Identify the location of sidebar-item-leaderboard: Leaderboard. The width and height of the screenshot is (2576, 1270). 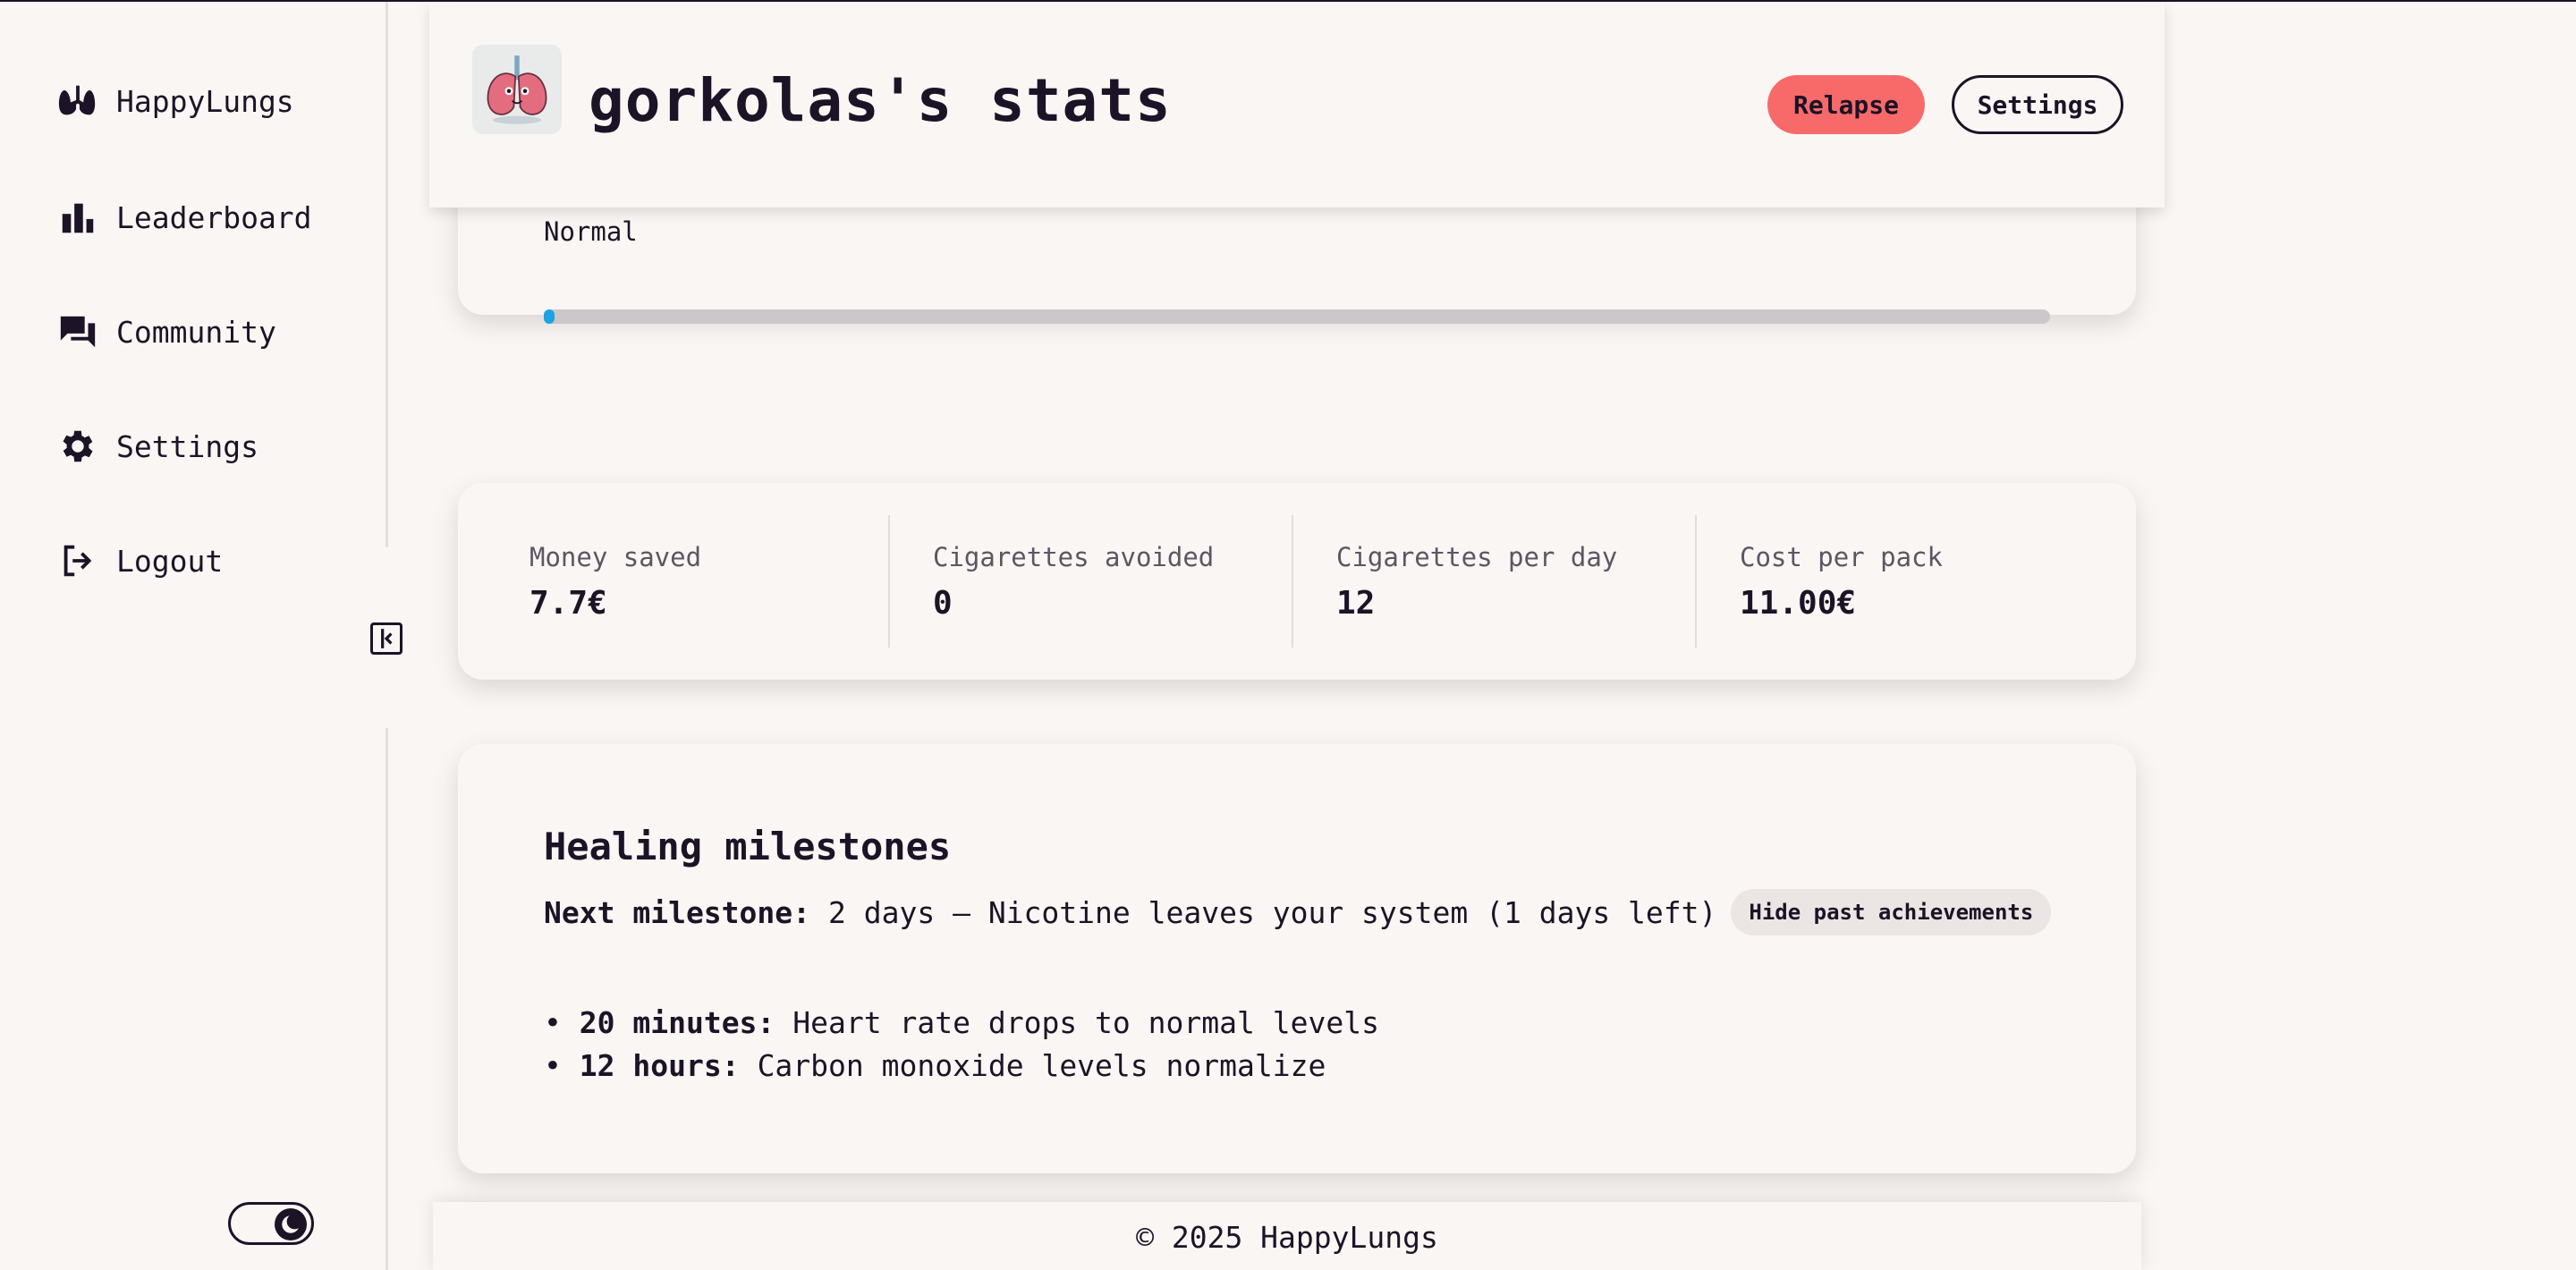
(184, 218).